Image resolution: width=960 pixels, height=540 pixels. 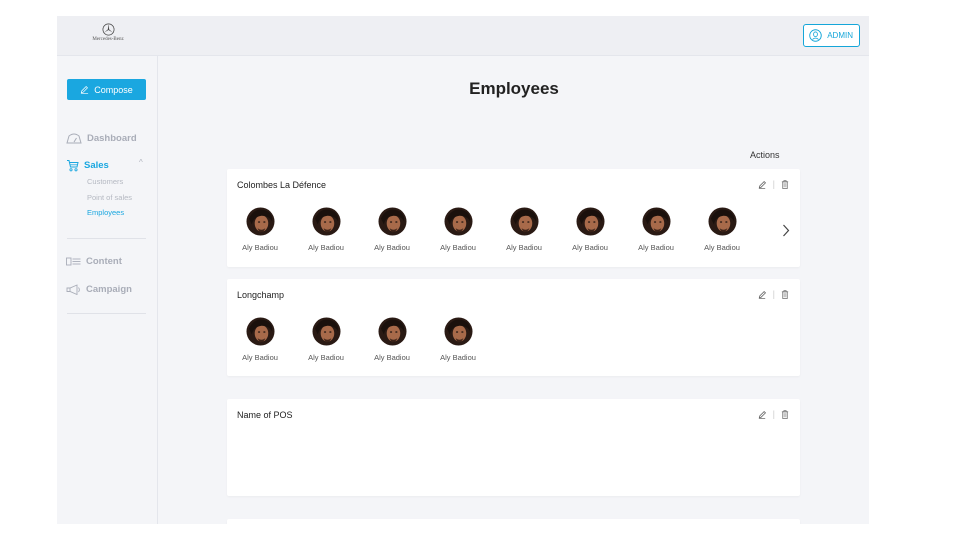 I want to click on compose-button: Compose, so click(x=106, y=89).